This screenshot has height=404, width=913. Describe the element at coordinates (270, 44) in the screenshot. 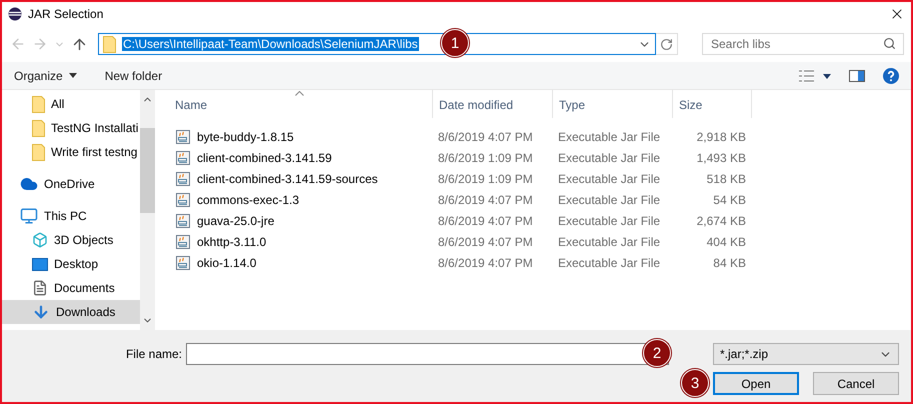

I see `address-path: C:\Users\Intellipaat-Team\Downloads\SeleniumJAR\libs` at that location.